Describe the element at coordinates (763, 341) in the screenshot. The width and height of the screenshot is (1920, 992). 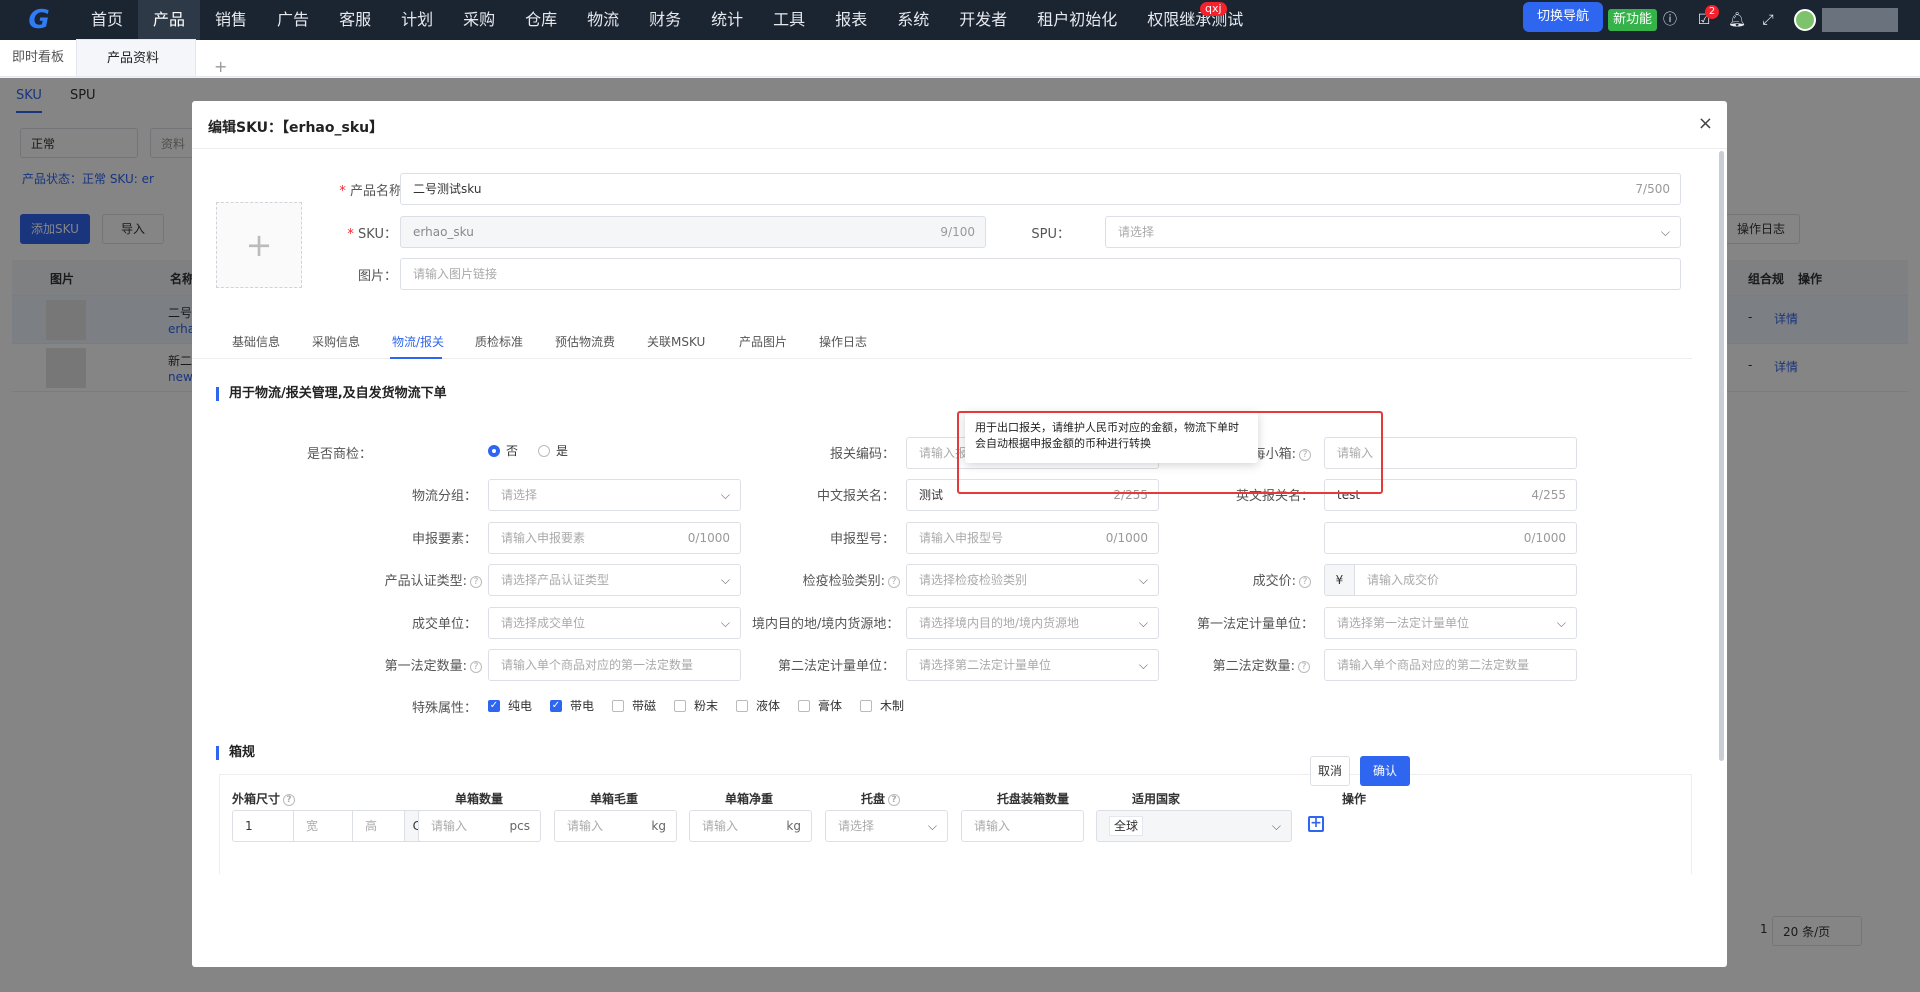
I see `tab-product-images: 产品图片` at that location.